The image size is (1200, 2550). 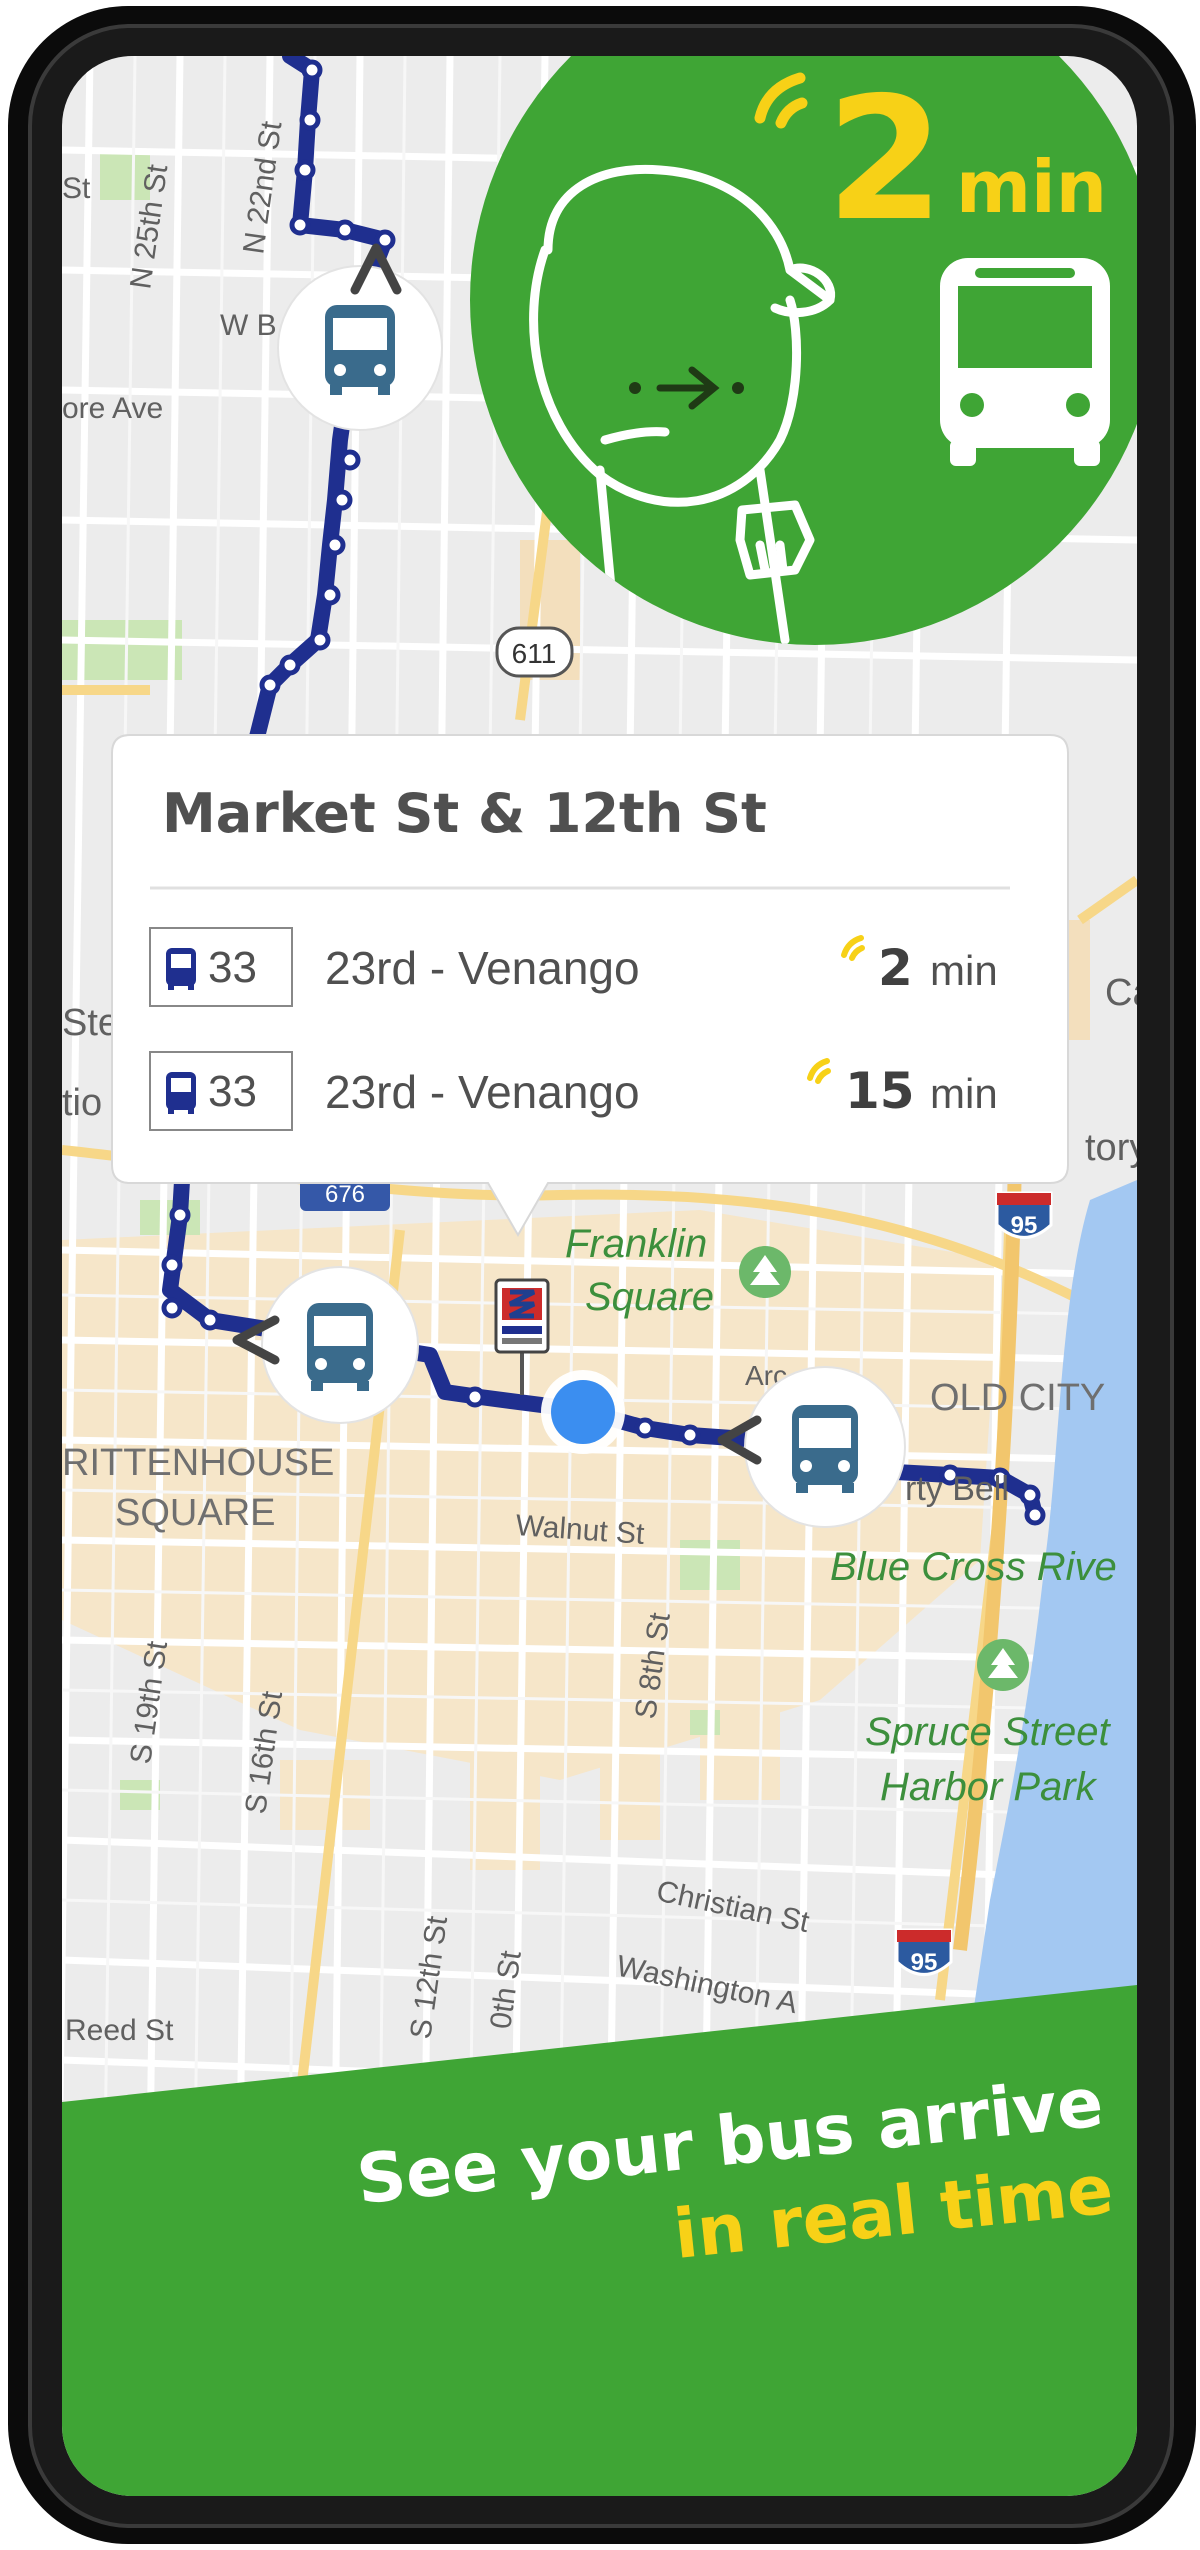 What do you see at coordinates (1017, 1398) in the screenshot?
I see `map-label-old-city: OLD CITY` at bounding box center [1017, 1398].